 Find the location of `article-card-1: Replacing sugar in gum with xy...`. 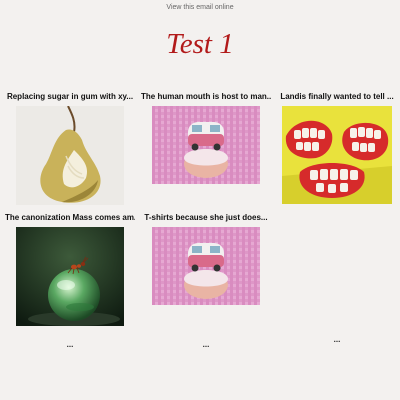

article-card-1: Replacing sugar in gum with xy... is located at coordinates (70, 148).